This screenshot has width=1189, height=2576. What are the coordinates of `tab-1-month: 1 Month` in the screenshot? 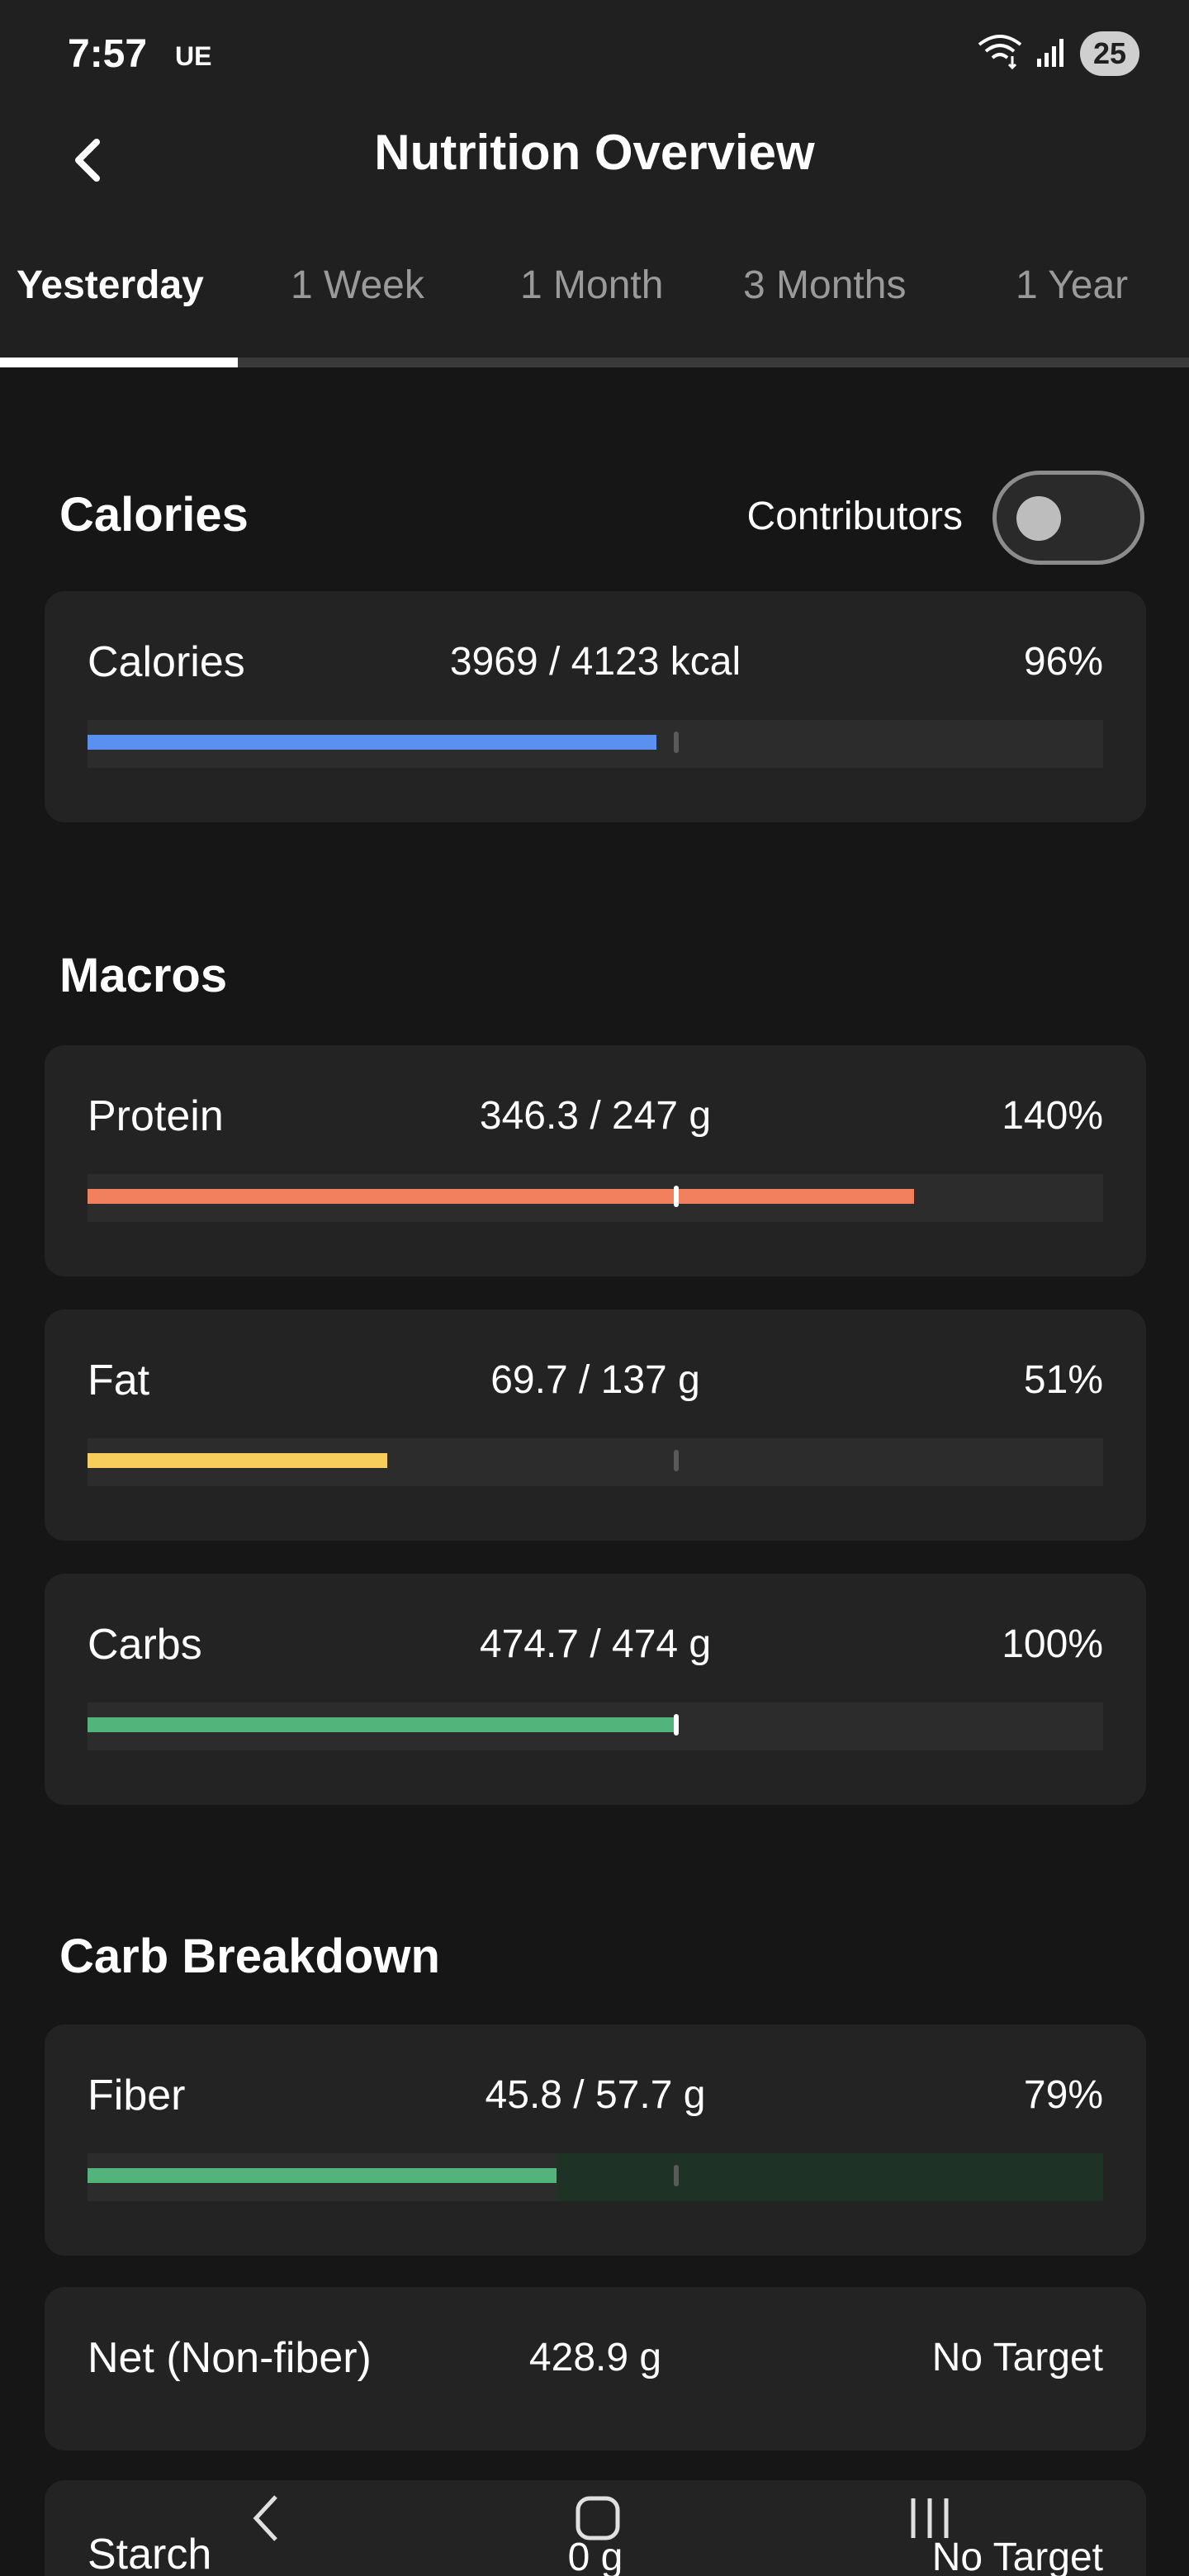 It's located at (591, 285).